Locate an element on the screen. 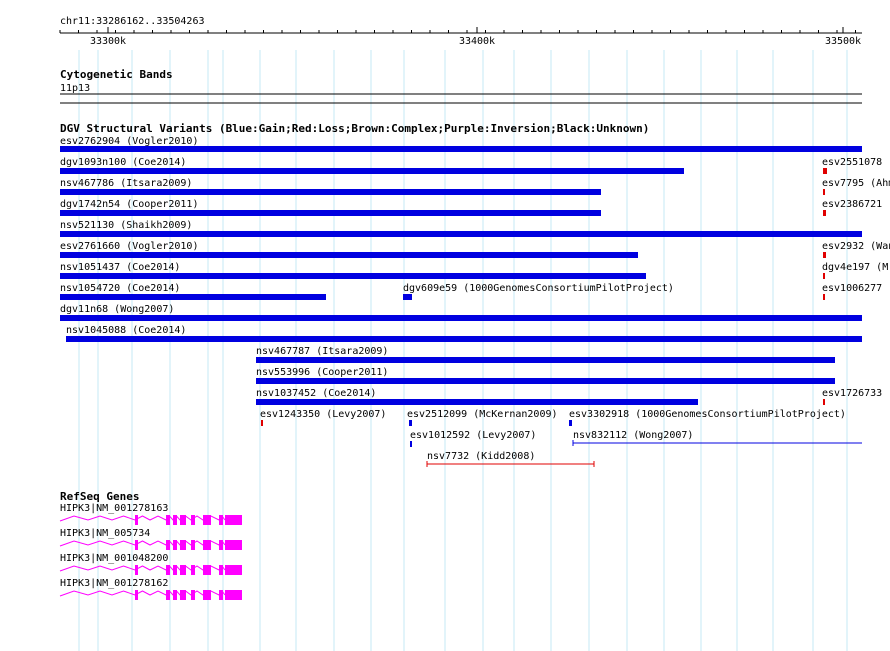  dgv-variant: esv2386721 is located at coordinates (852, 207).